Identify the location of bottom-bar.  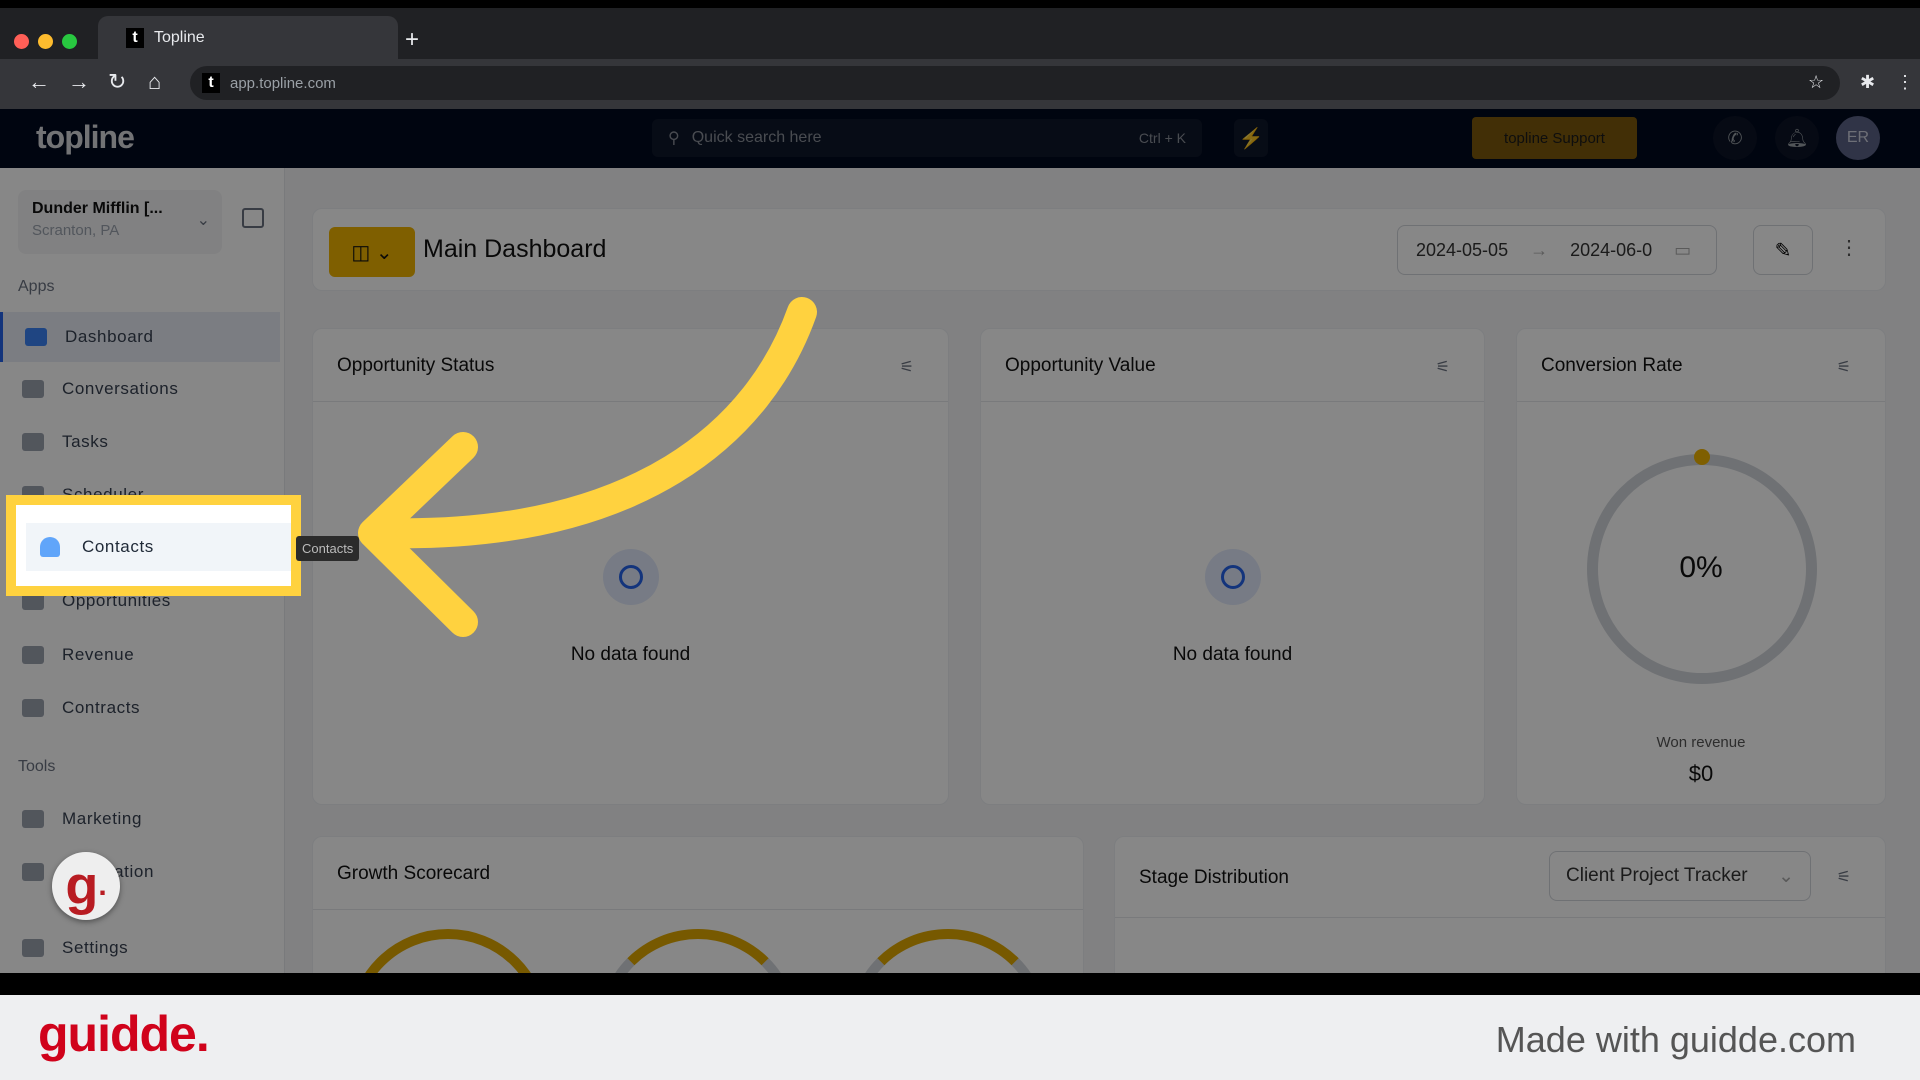
(960, 984).